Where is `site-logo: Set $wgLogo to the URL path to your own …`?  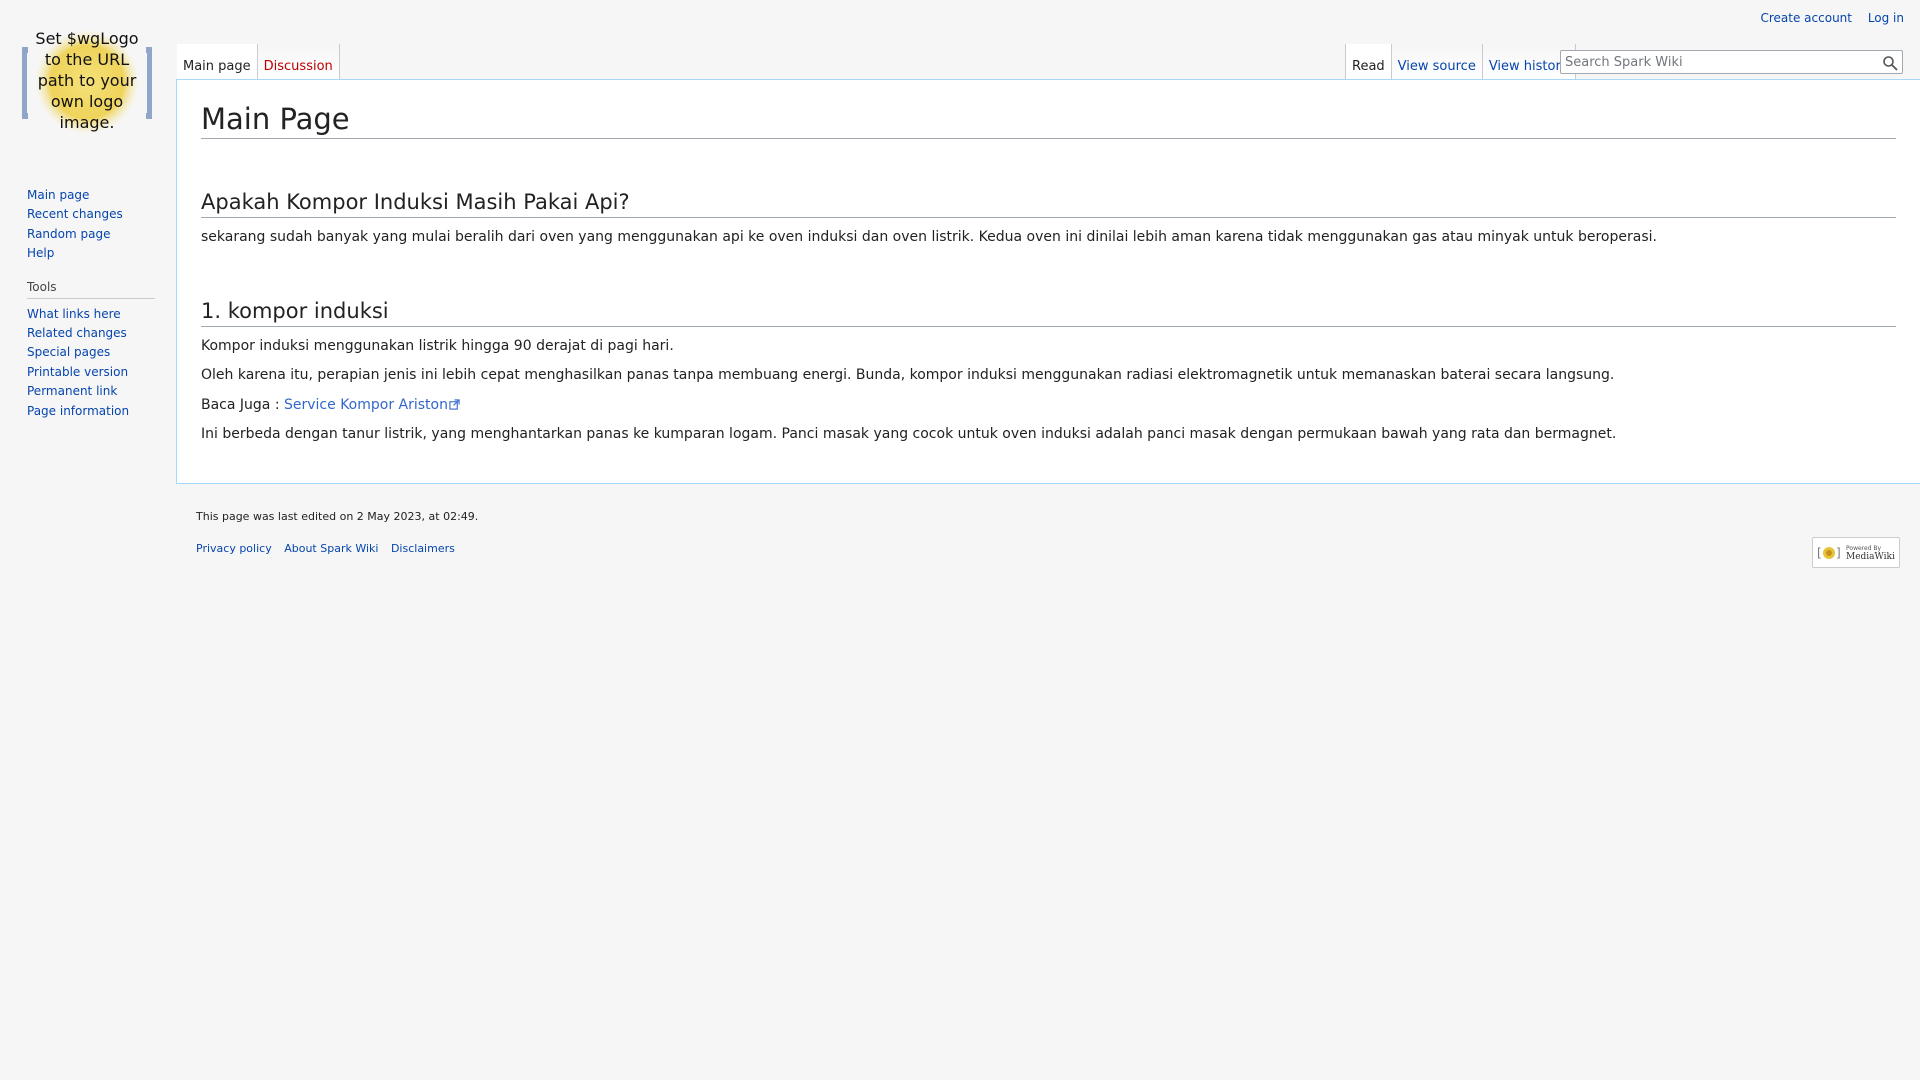
site-logo: Set $wgLogo to the URL path to your own … is located at coordinates (87, 82).